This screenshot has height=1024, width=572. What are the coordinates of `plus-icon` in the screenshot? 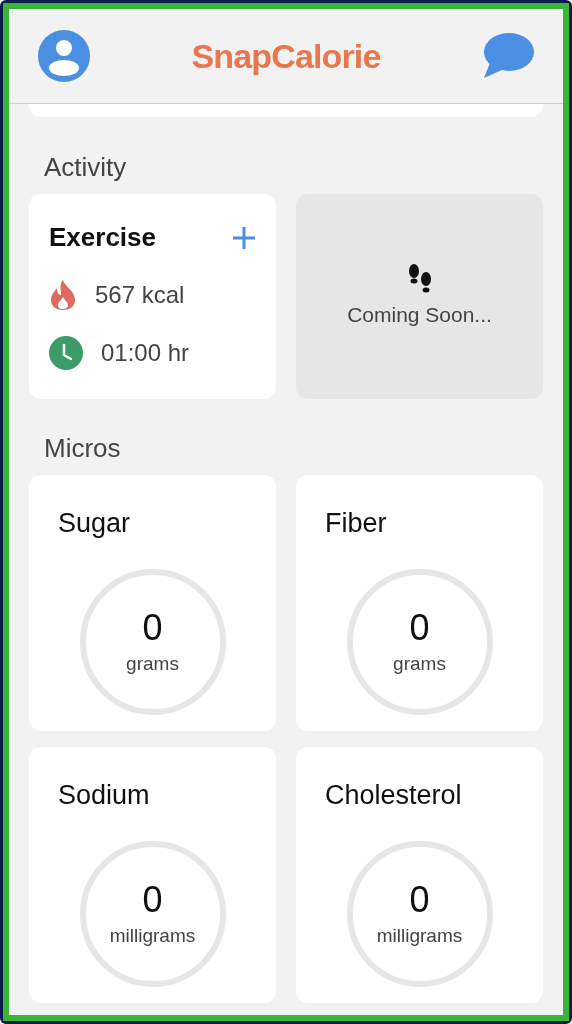 It's located at (244, 237).